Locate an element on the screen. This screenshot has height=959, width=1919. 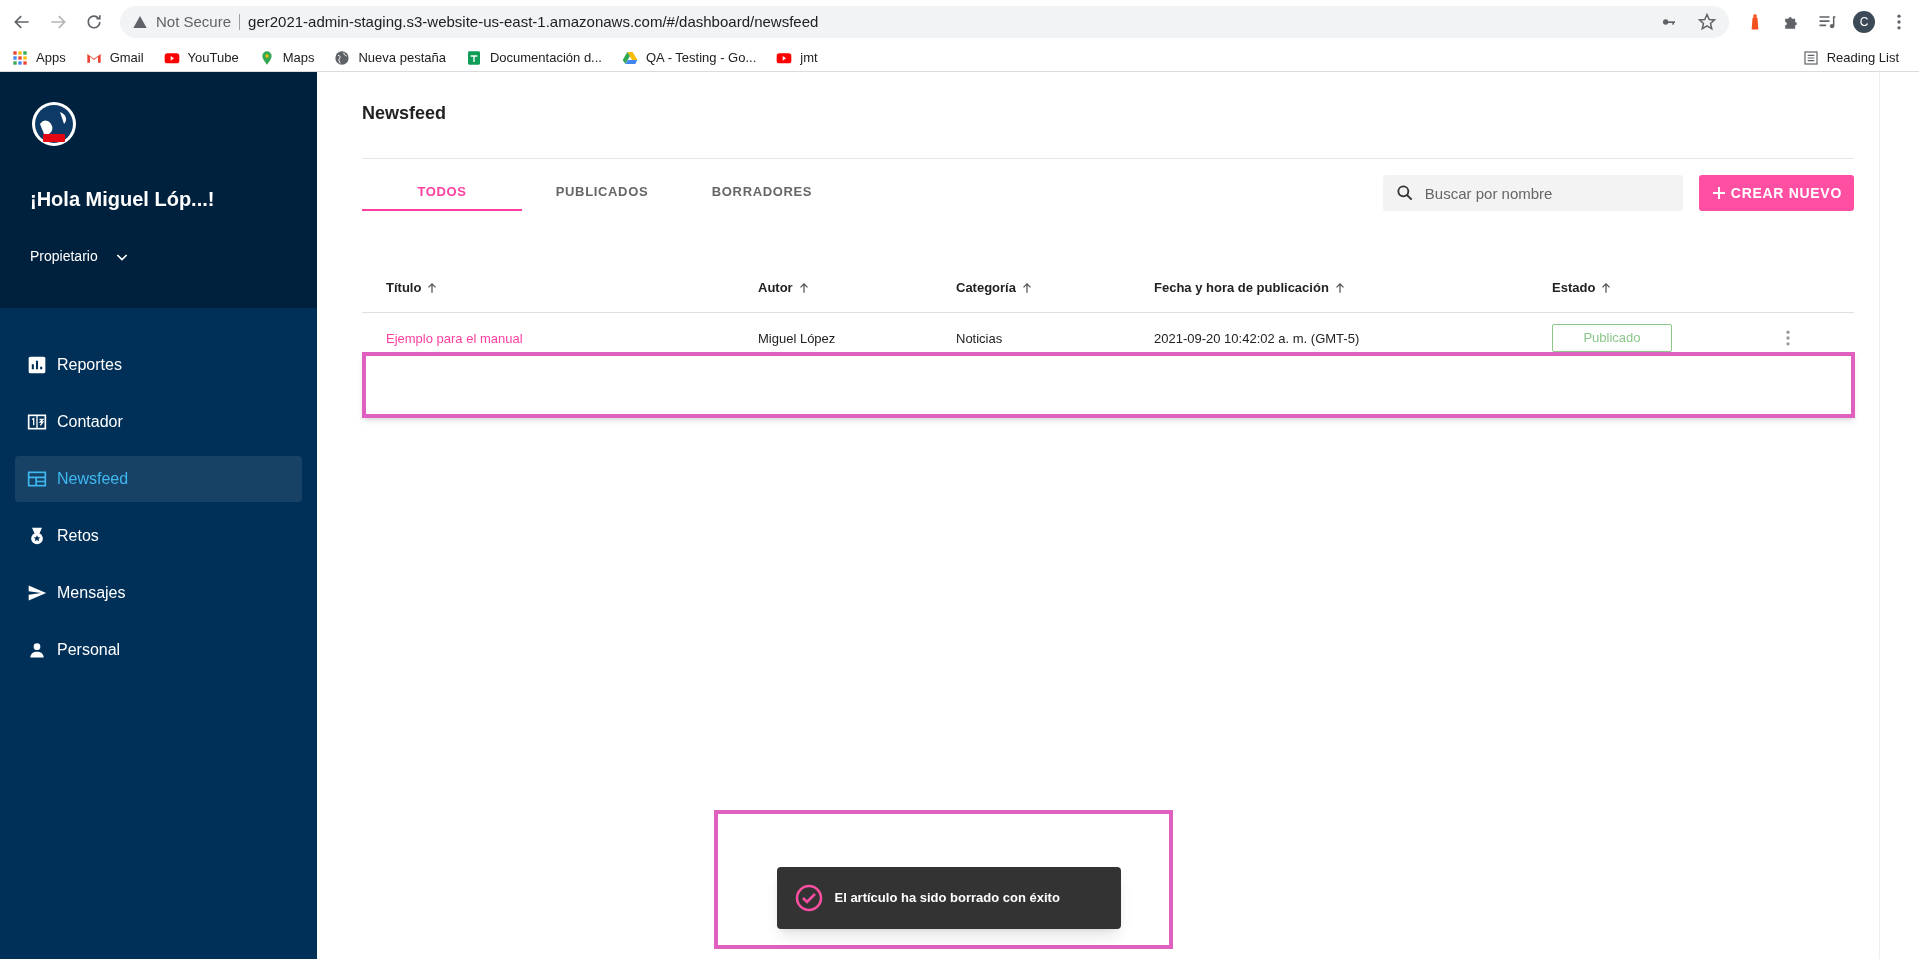
url-text: ger2021-admin-staging.s3-website-us-east-1.amazonaws.com/#/dashboard/newsfeed is located at coordinates (534, 21).